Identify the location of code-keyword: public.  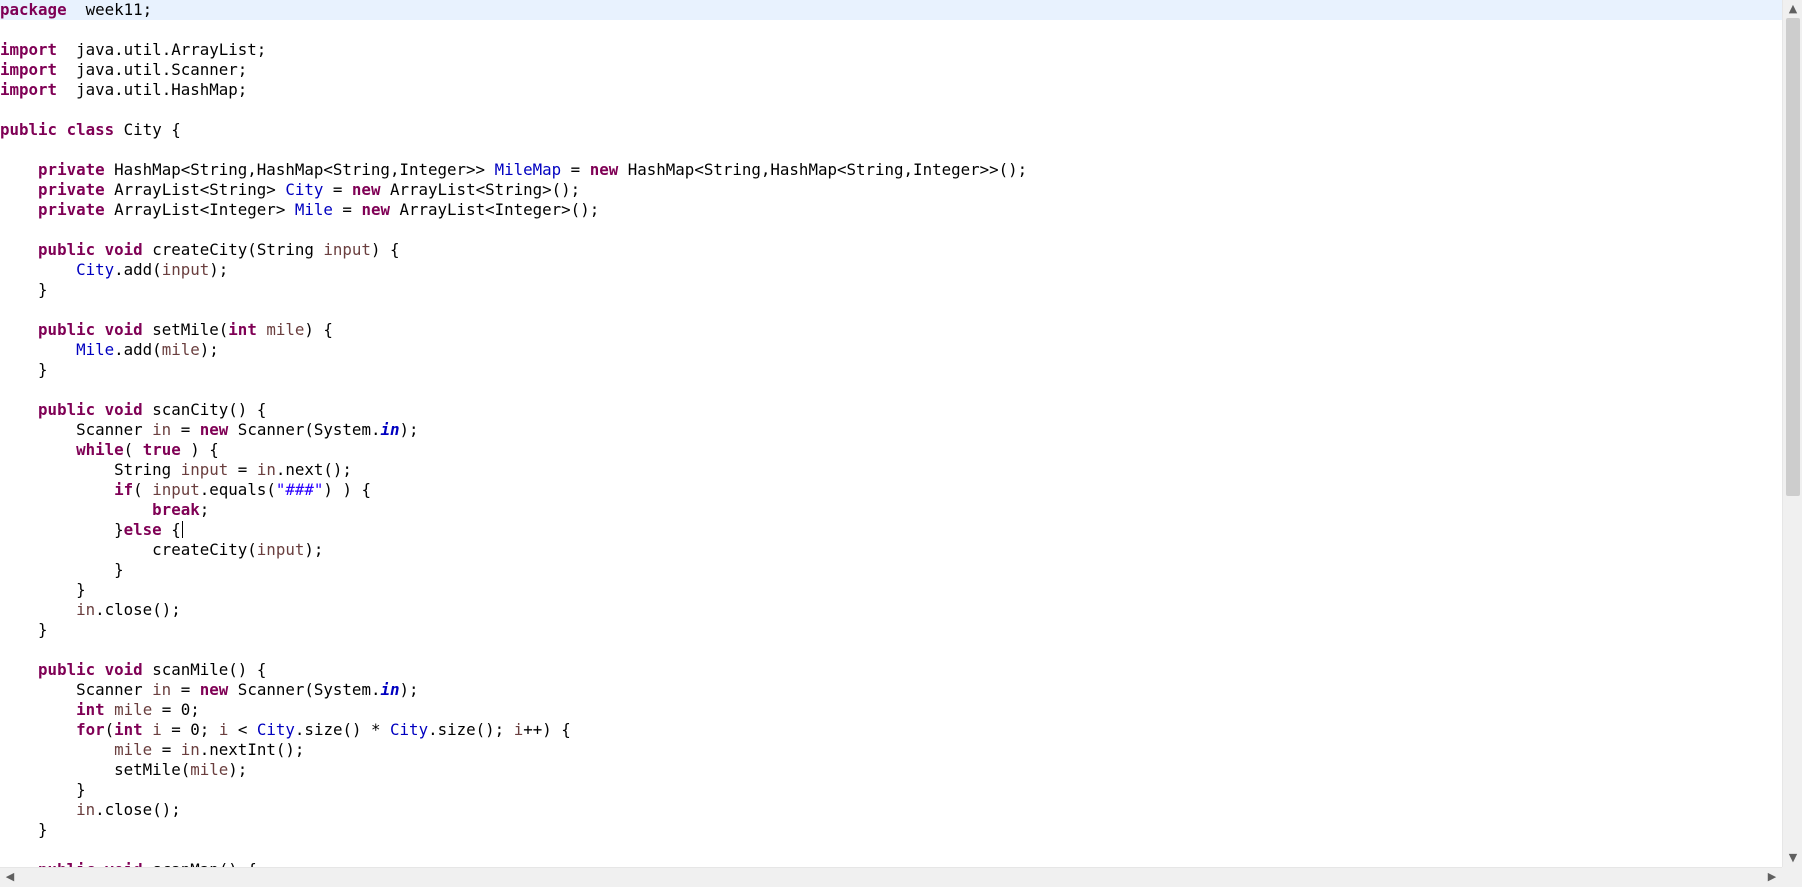
(67, 409).